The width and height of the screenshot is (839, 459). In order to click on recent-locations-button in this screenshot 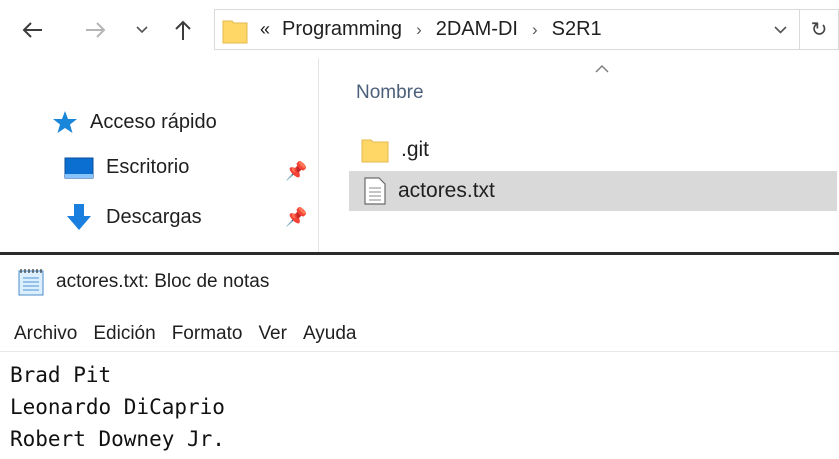, I will do `click(142, 30)`.